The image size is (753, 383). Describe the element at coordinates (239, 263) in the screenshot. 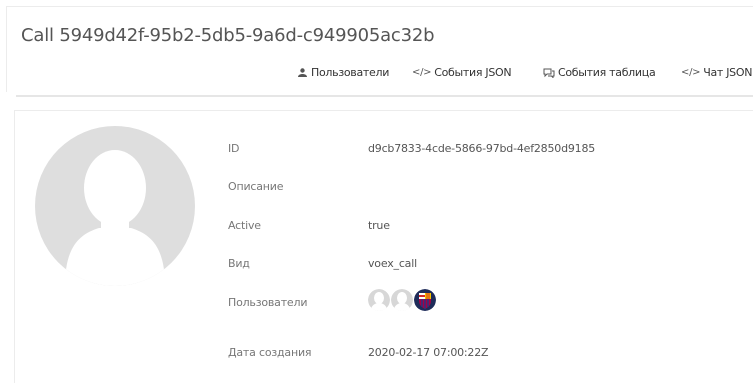

I see `field-label: Вид` at that location.